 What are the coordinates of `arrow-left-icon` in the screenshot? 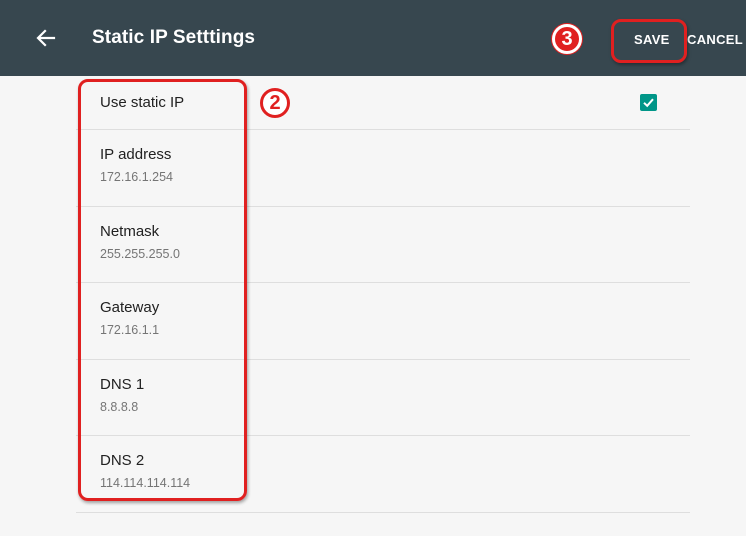 It's located at (46, 38).